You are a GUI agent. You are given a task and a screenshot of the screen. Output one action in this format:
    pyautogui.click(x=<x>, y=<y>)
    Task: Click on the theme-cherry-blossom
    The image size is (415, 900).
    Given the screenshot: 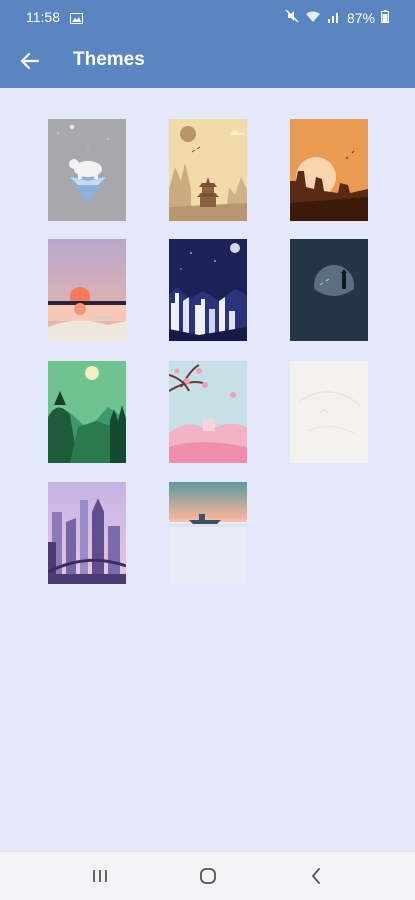 What is the action you would take?
    pyautogui.click(x=208, y=412)
    